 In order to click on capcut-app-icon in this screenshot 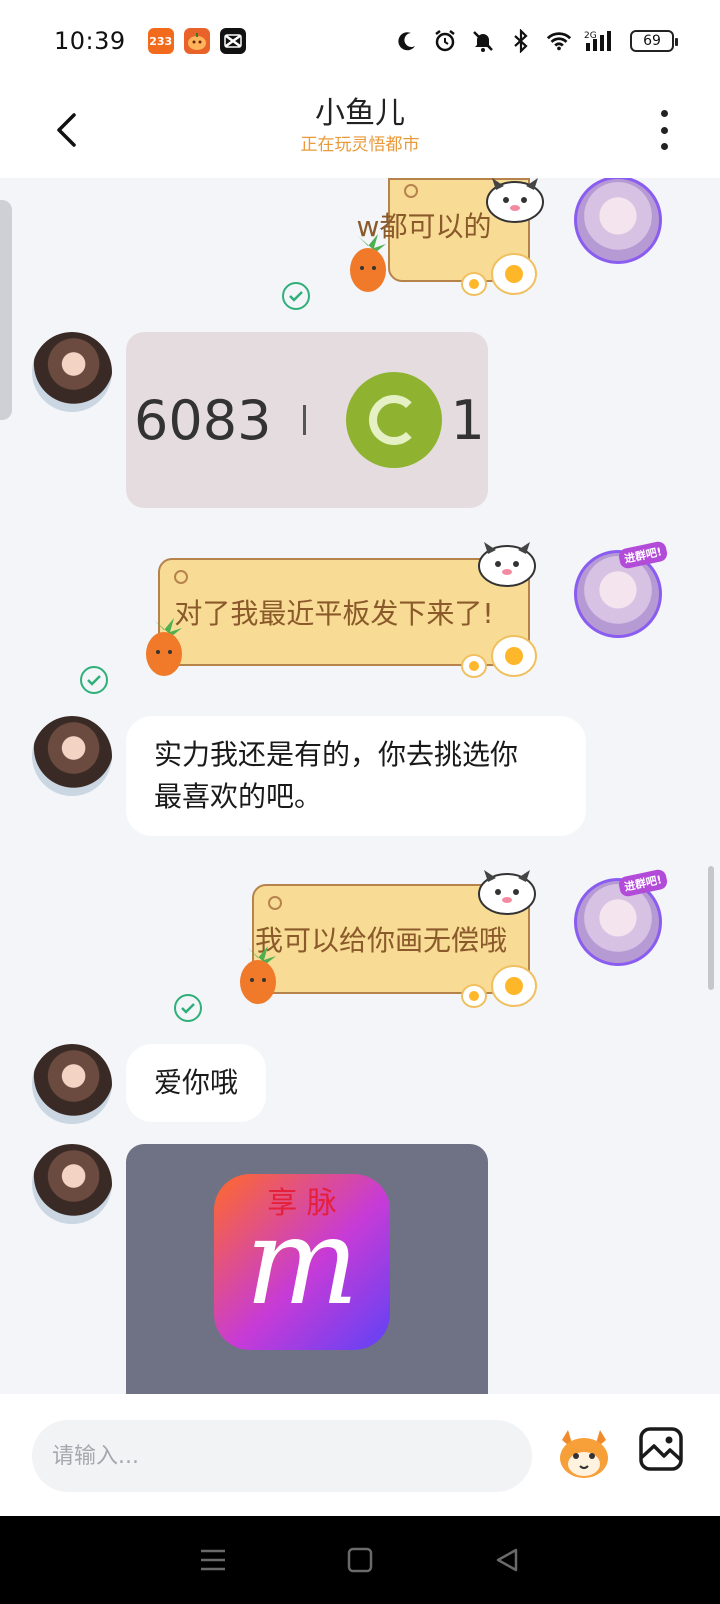, I will do `click(232, 41)`.